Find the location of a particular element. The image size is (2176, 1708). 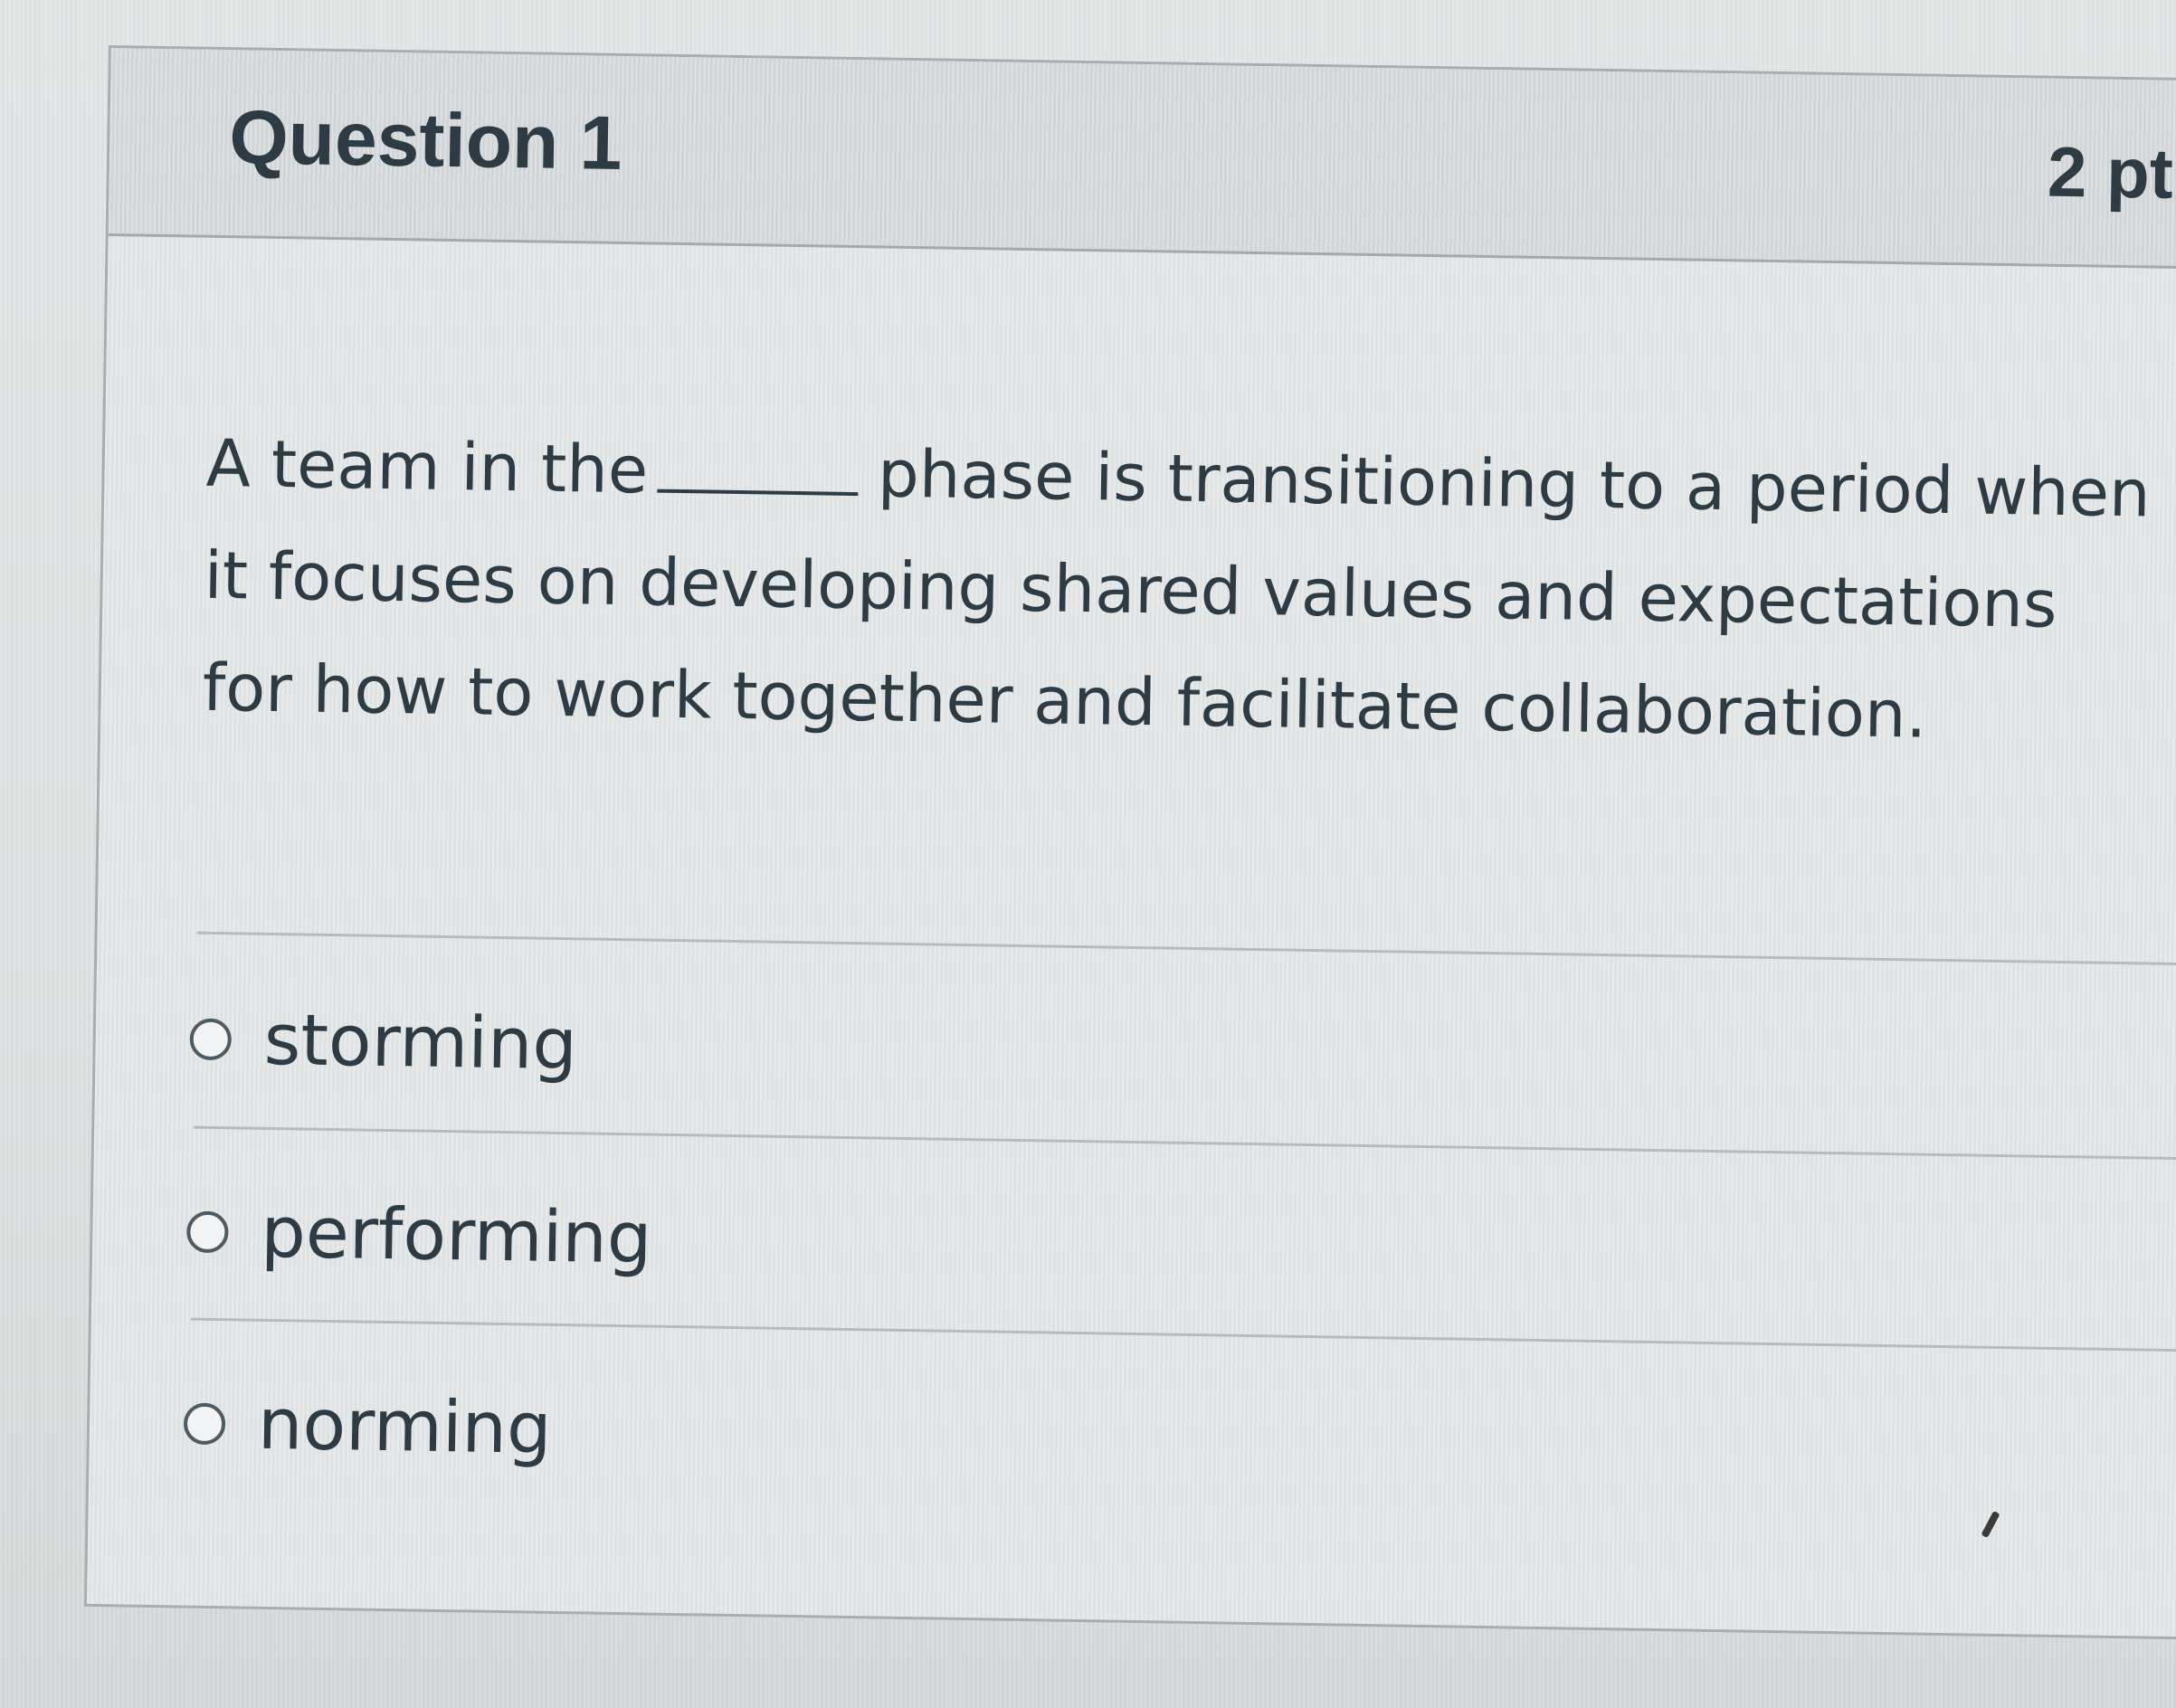

answer-label: performing is located at coordinates (456, 1236).